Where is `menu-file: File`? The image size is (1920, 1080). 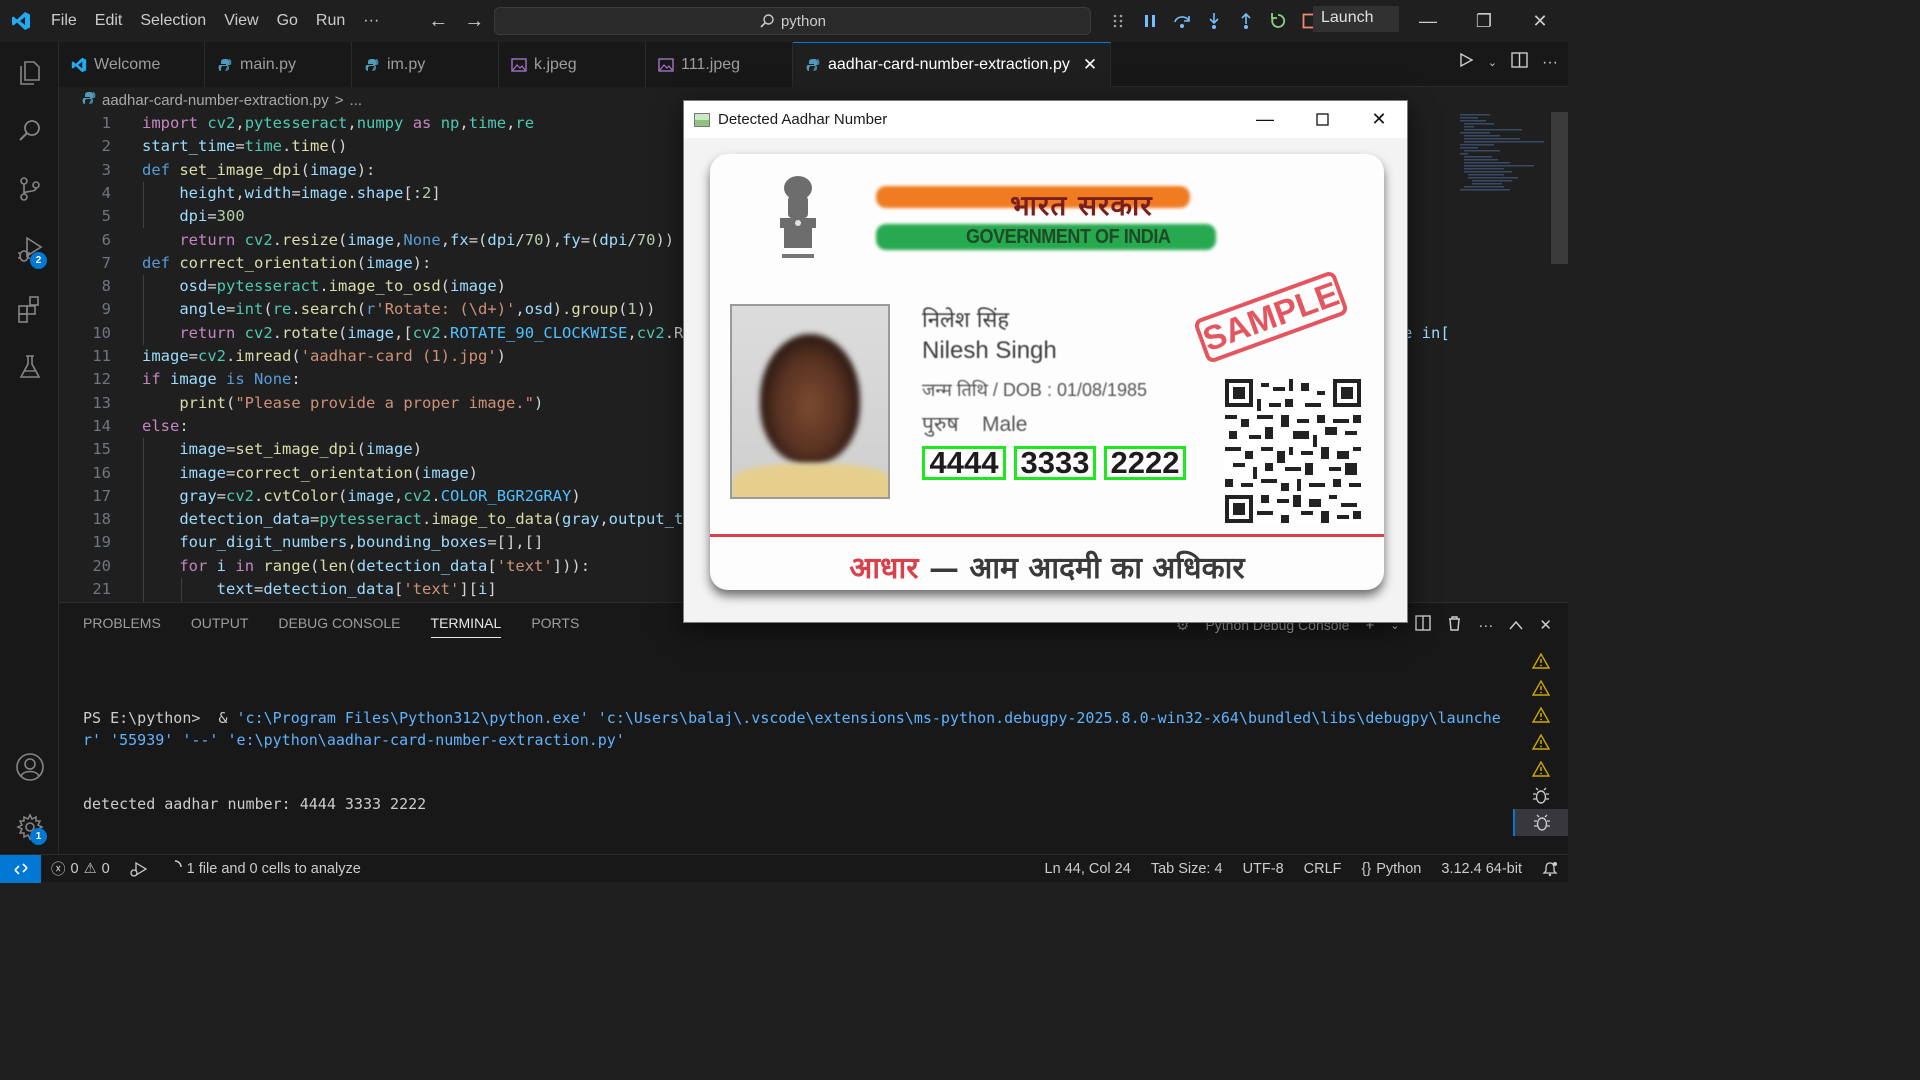 menu-file: File is located at coordinates (64, 21).